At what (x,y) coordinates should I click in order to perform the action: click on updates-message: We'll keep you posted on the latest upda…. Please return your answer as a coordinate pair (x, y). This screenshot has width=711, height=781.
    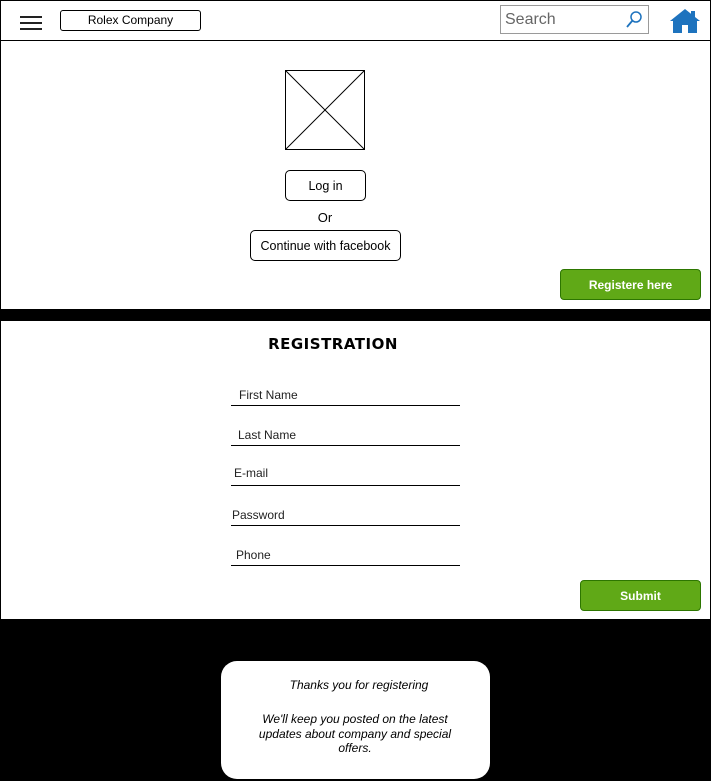
    Looking at the image, I should click on (355, 733).